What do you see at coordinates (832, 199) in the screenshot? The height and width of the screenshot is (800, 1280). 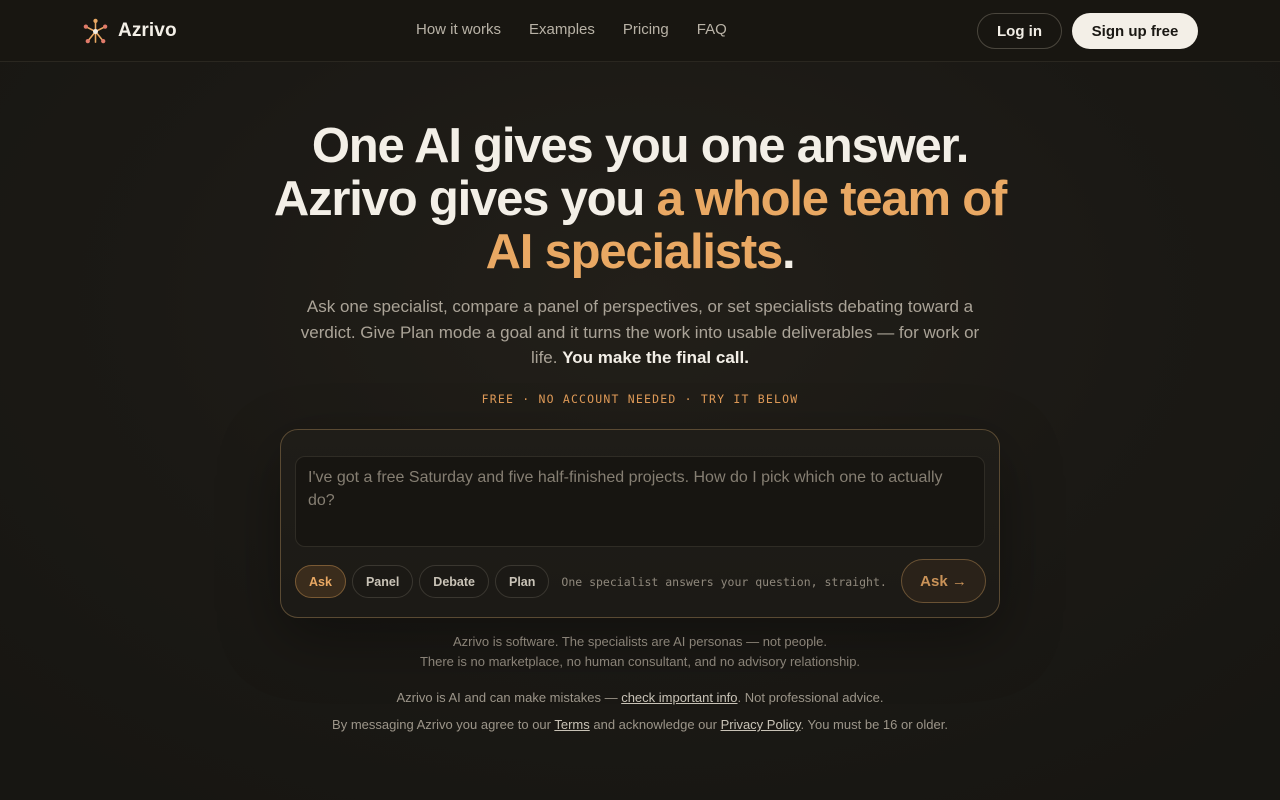 I see `hero-title-accent-1: a whole team of` at bounding box center [832, 199].